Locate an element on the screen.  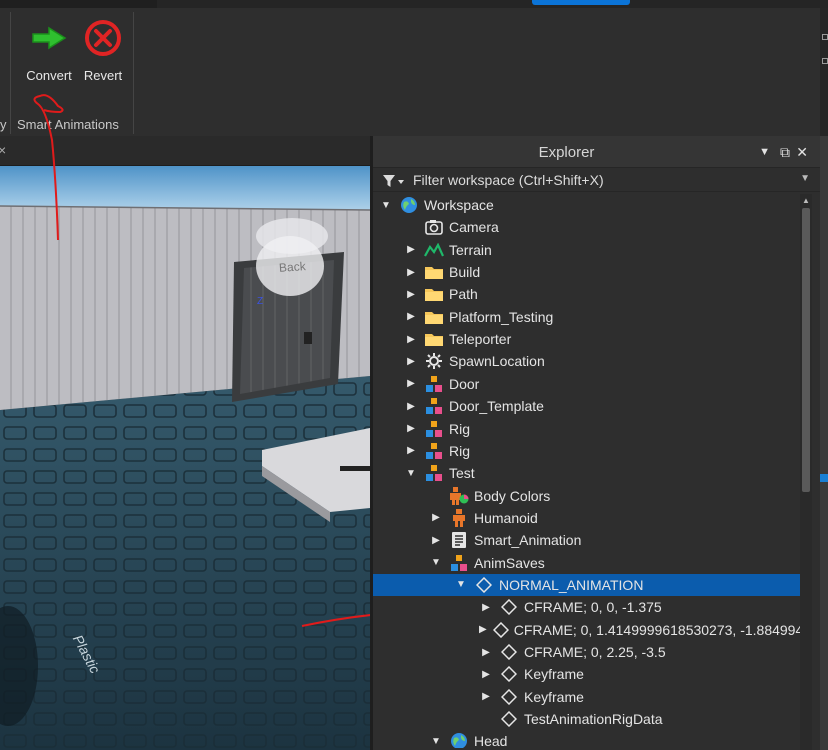
tree-item-label: Door_Template is located at coordinates (496, 406).